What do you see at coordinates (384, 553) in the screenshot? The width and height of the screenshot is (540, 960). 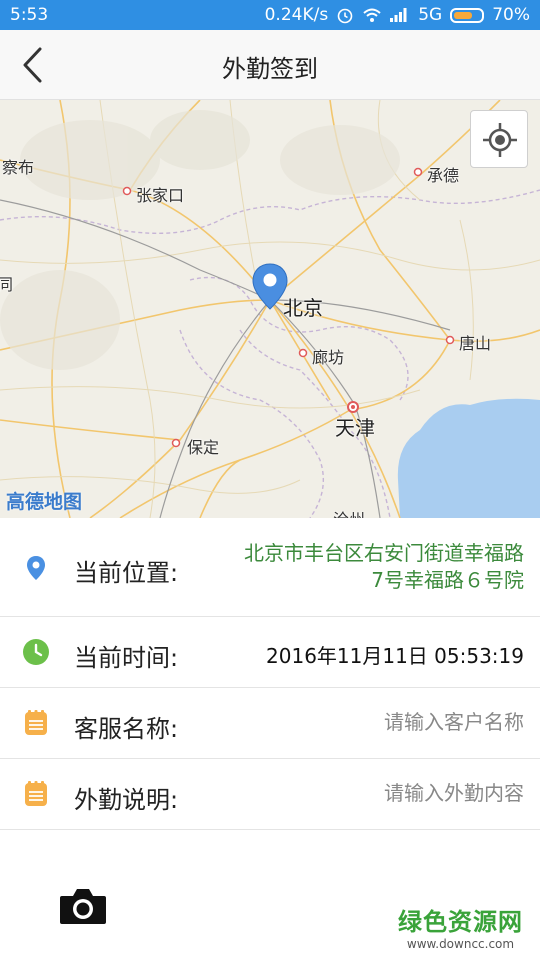 I see `location-line-1: 北京市丰台区右安门街道幸福路` at bounding box center [384, 553].